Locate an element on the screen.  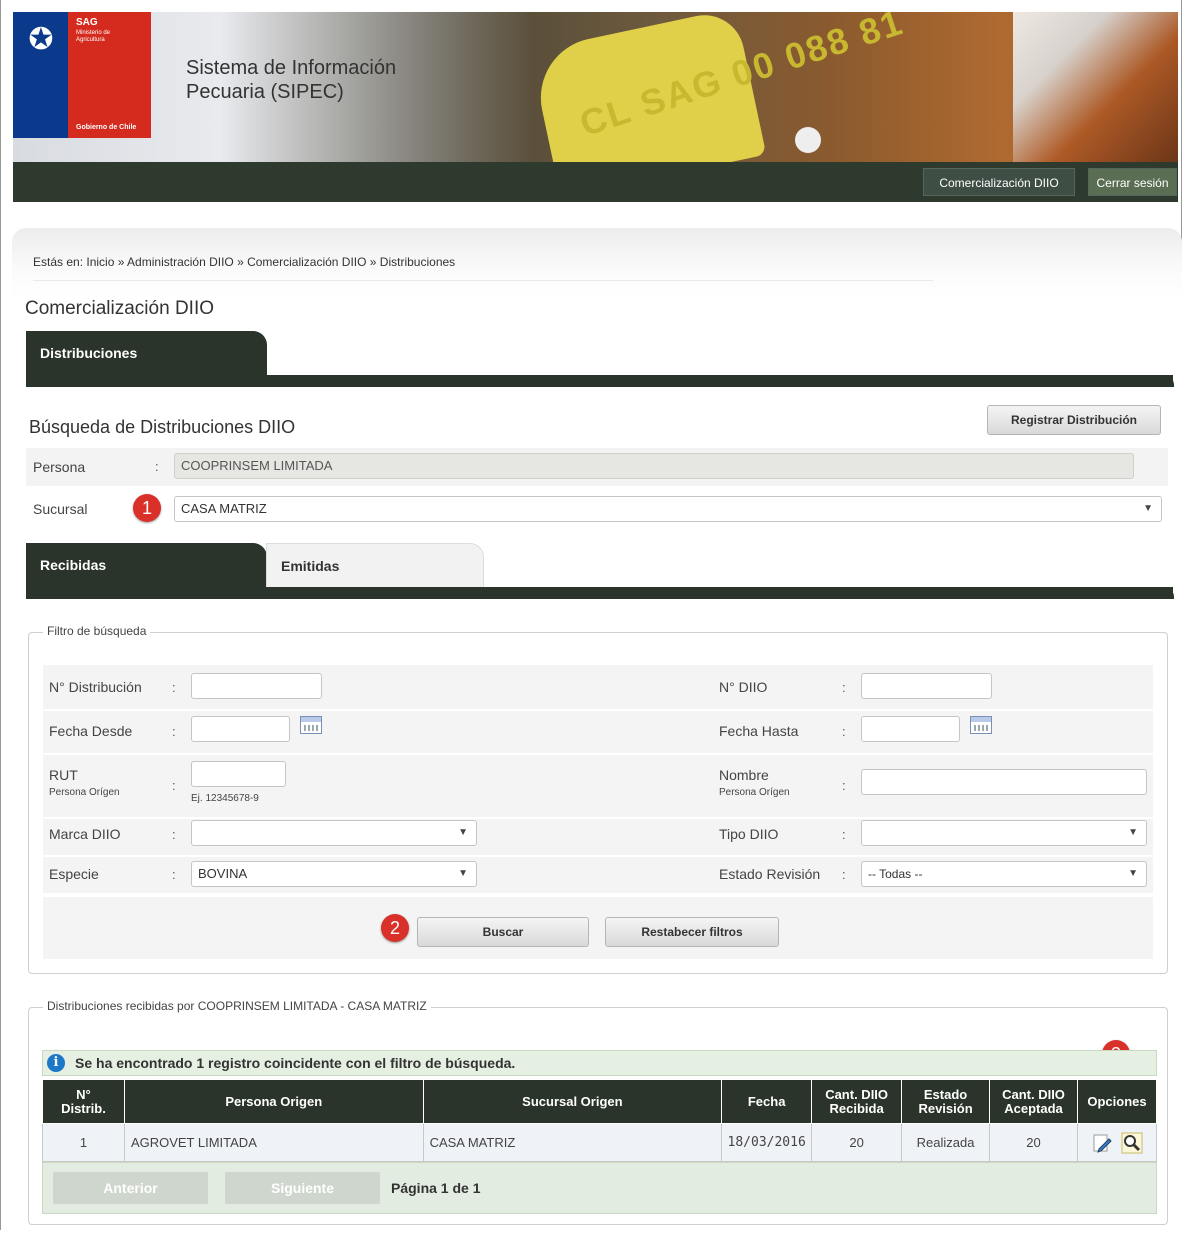
estado-select: -- Todas -- is located at coordinates (1004, 874).